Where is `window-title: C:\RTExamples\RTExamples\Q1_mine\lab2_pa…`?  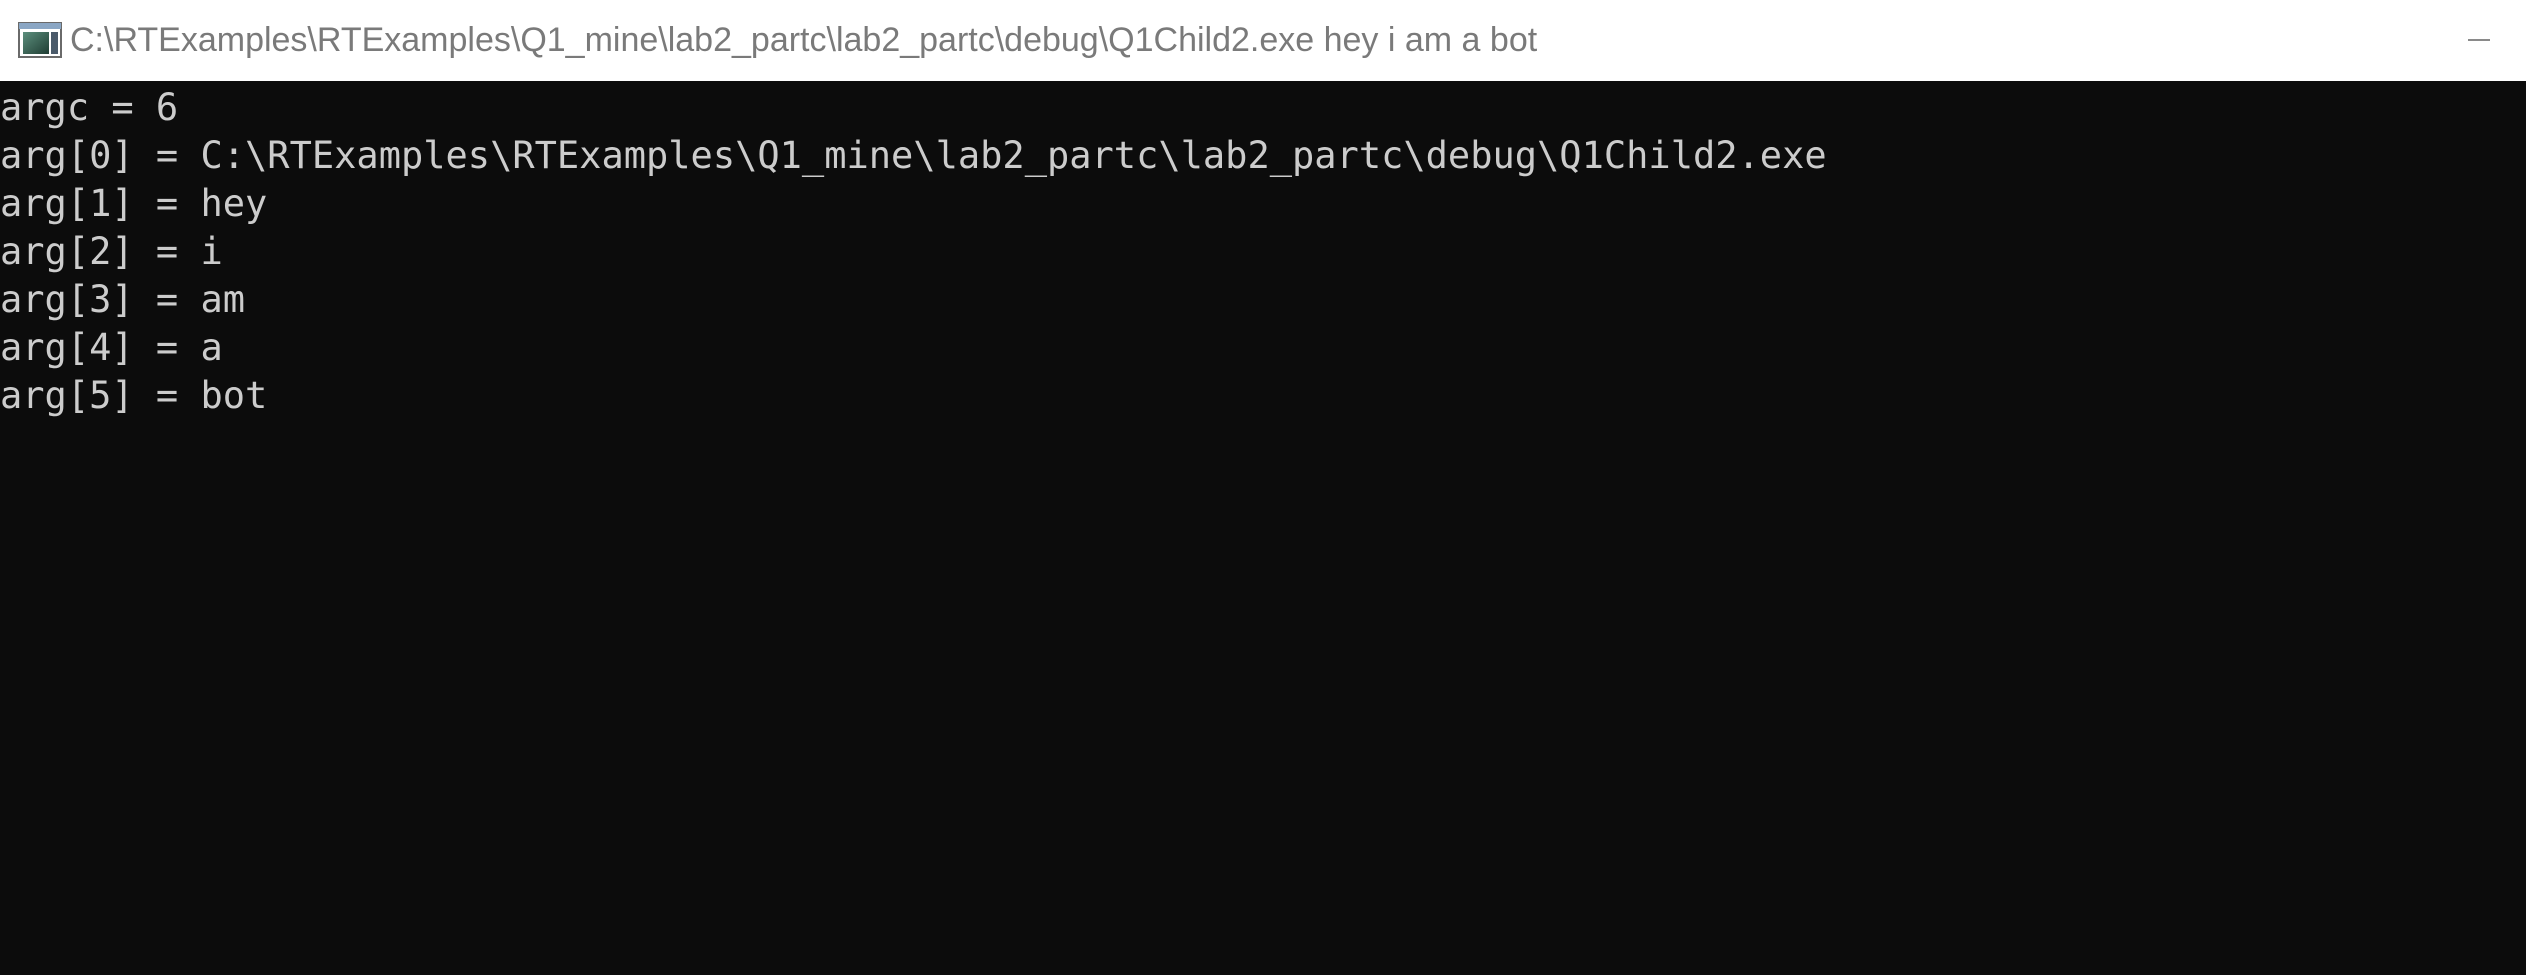
window-title: C:\RTExamples\RTExamples\Q1_mine\lab2_pa… is located at coordinates (804, 40).